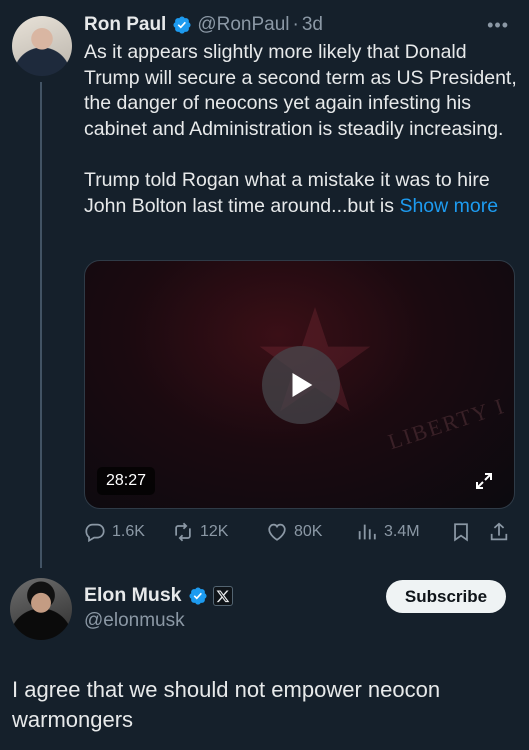 The height and width of the screenshot is (750, 529). I want to click on play-icon, so click(302, 385).